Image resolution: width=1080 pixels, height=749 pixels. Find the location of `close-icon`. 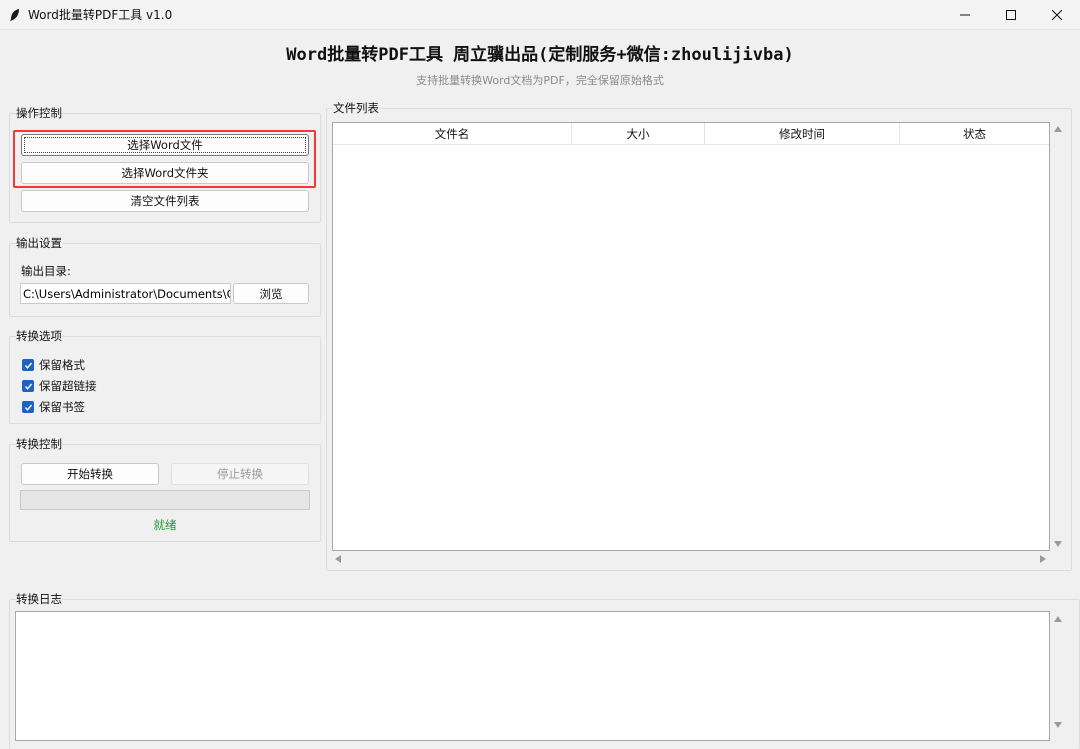

close-icon is located at coordinates (1057, 15).